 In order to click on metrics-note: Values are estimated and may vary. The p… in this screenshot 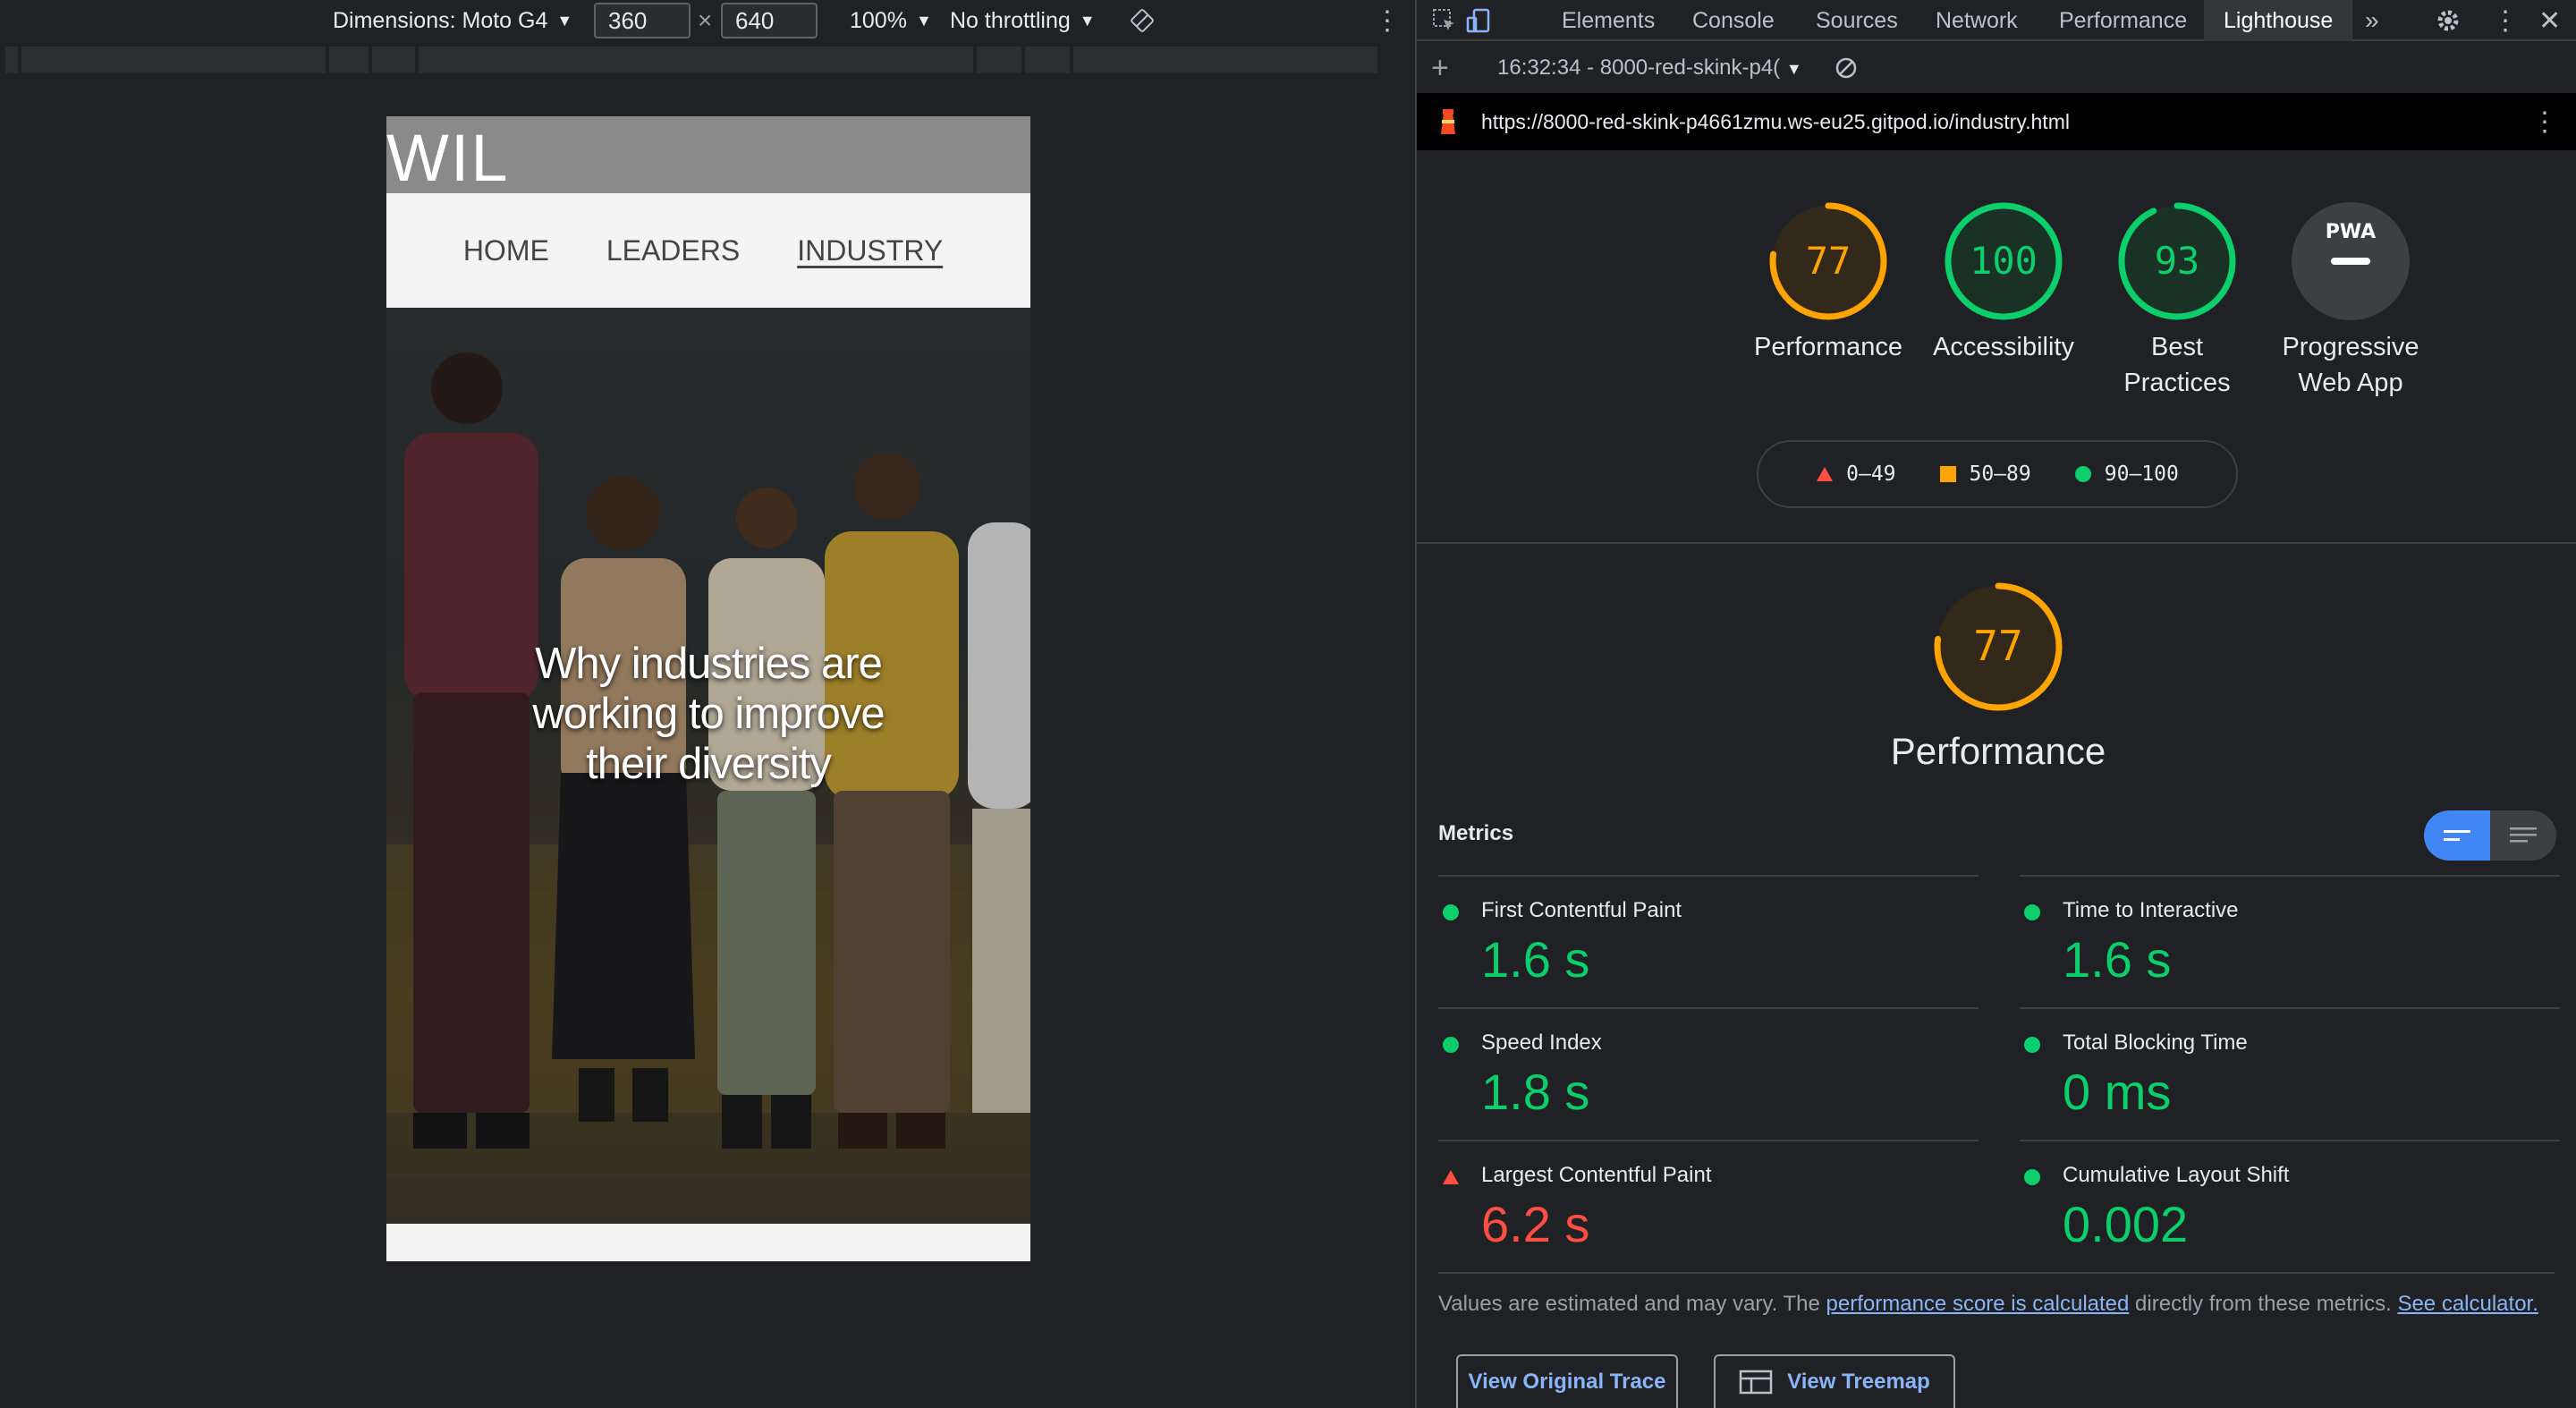, I will do `click(2001, 1304)`.